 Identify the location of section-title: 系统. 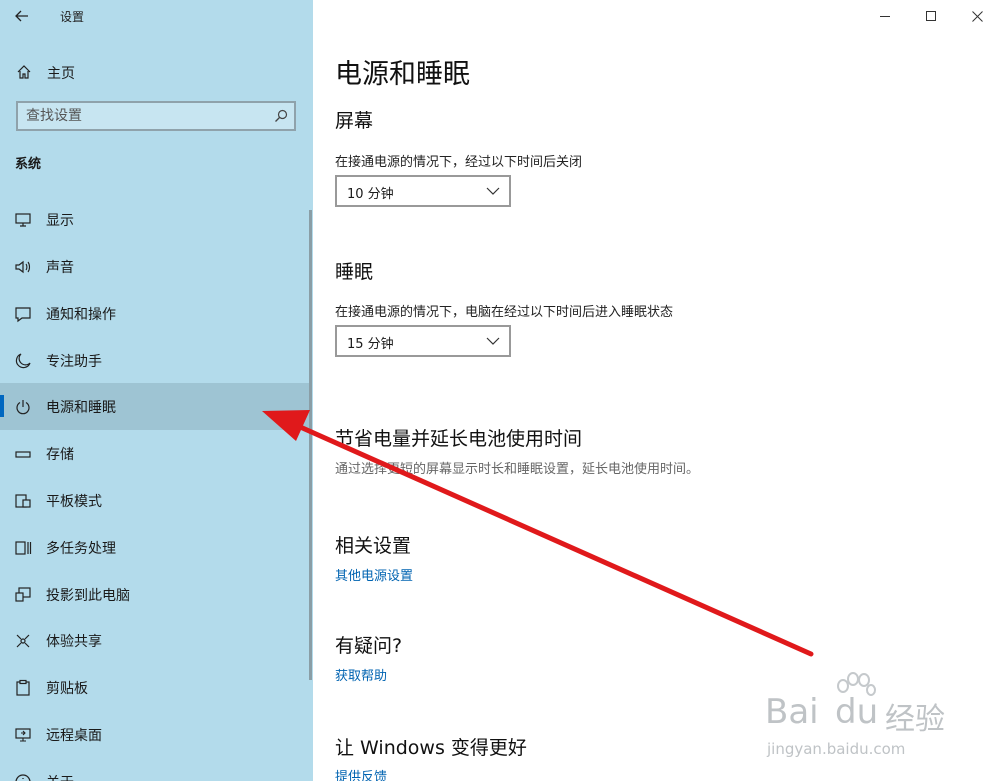
(28, 164).